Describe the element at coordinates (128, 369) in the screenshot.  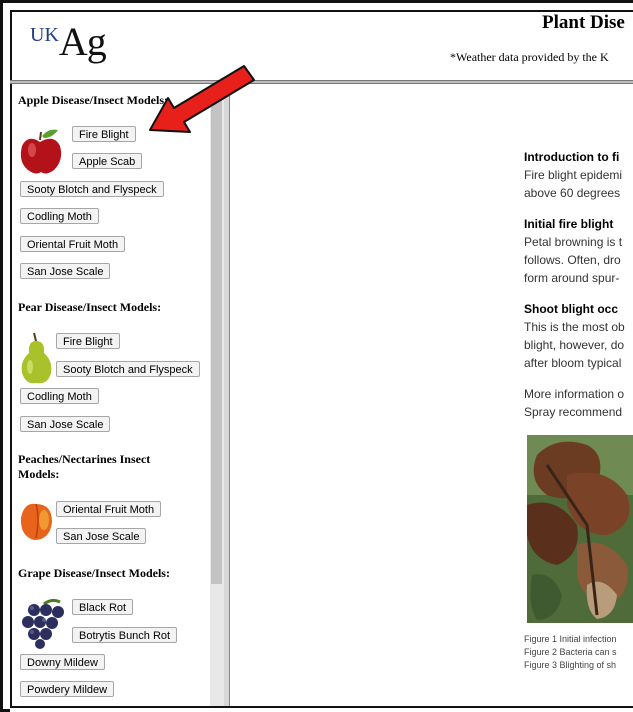
I see `pear-sooty-blotch-button: Sooty Blotch and Flyspeck` at that location.